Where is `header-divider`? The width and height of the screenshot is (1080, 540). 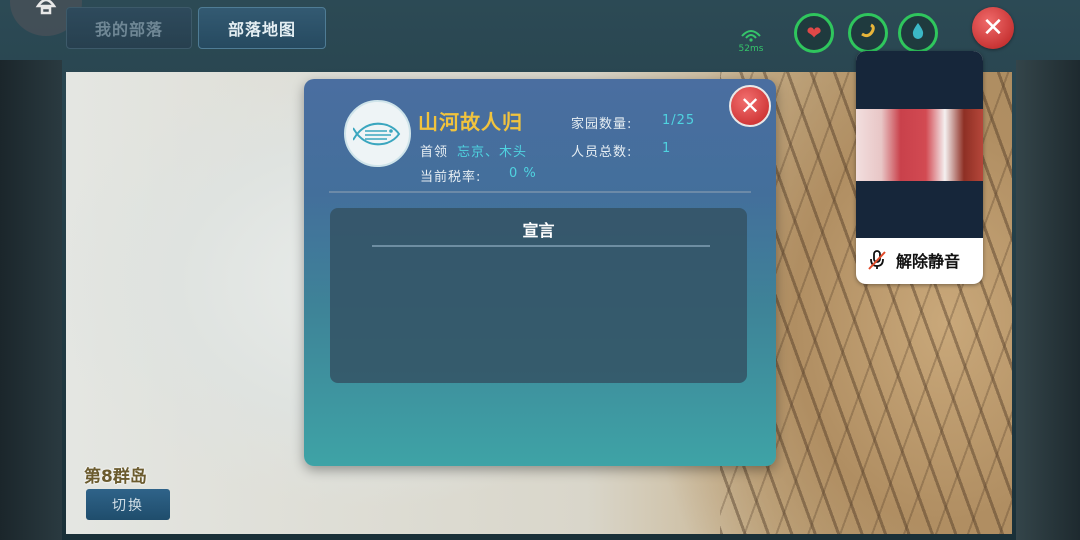
header-divider is located at coordinates (540, 192).